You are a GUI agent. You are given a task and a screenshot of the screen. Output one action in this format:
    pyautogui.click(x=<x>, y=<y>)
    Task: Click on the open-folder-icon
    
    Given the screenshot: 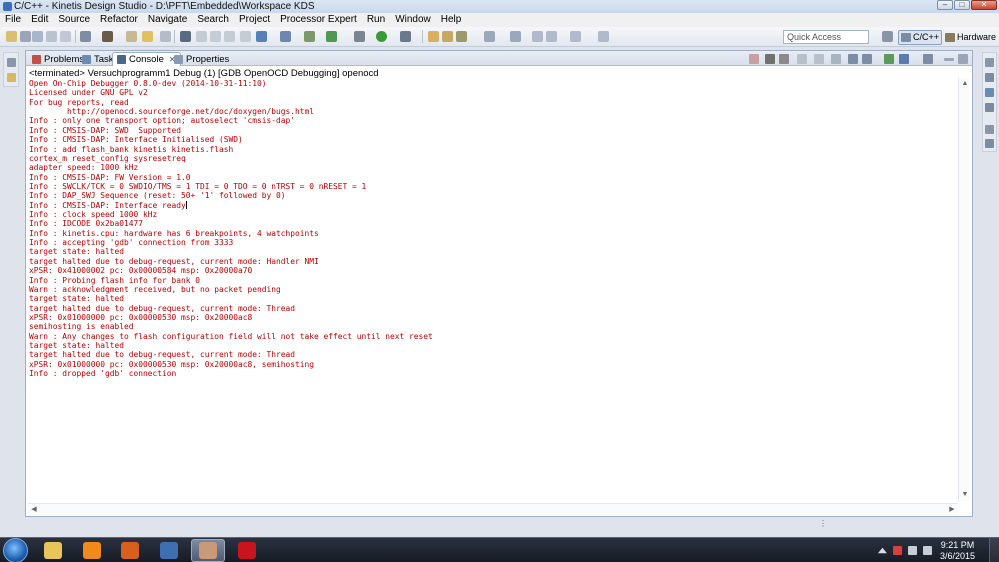 What is the action you would take?
    pyautogui.click(x=433, y=36)
    